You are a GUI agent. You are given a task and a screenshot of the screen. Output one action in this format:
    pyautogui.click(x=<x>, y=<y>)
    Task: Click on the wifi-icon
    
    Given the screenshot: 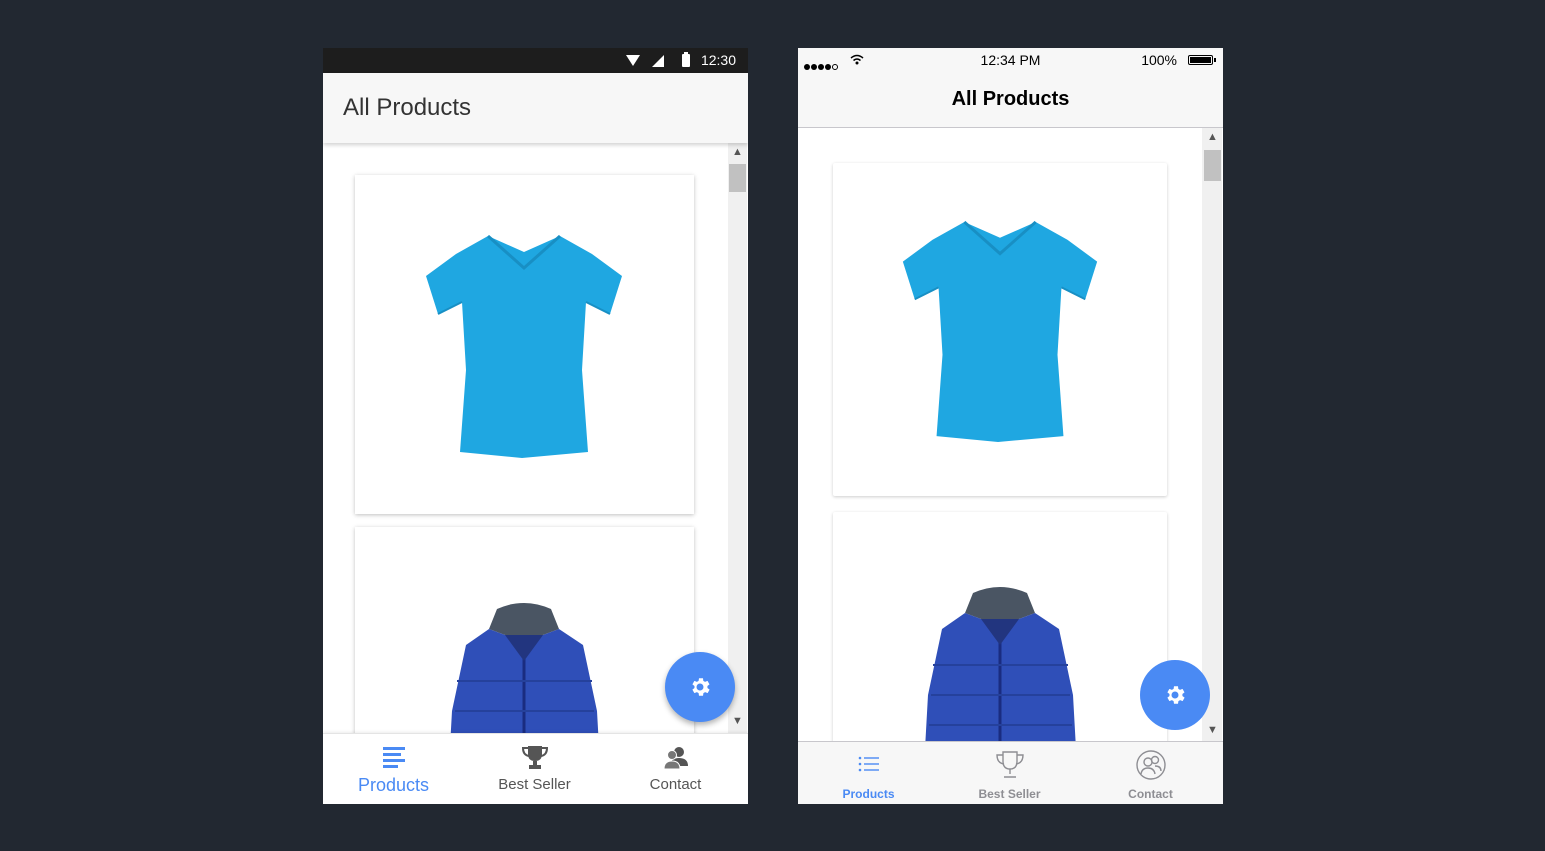 What is the action you would take?
    pyautogui.click(x=633, y=60)
    